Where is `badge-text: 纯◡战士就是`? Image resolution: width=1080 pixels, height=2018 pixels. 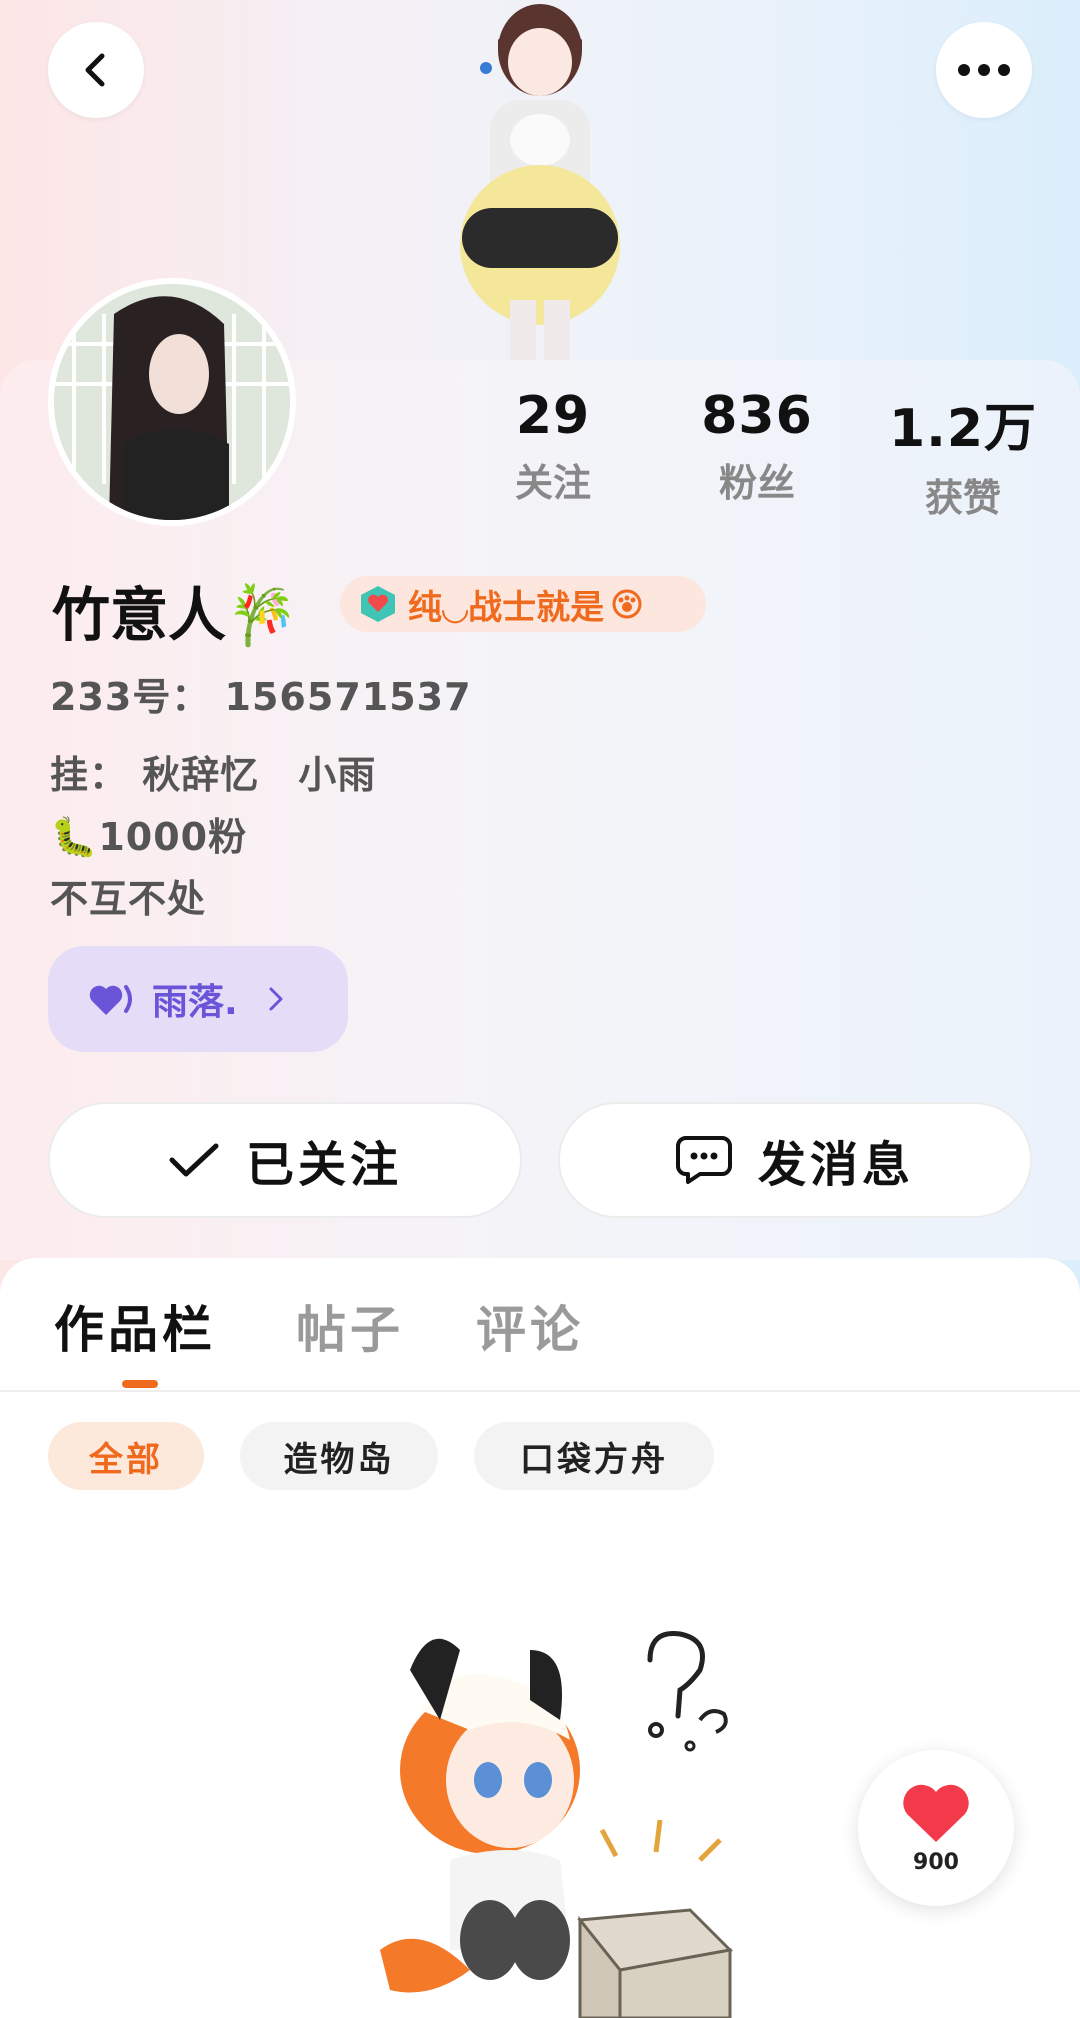 badge-text: 纯◡战士就是 is located at coordinates (506, 607).